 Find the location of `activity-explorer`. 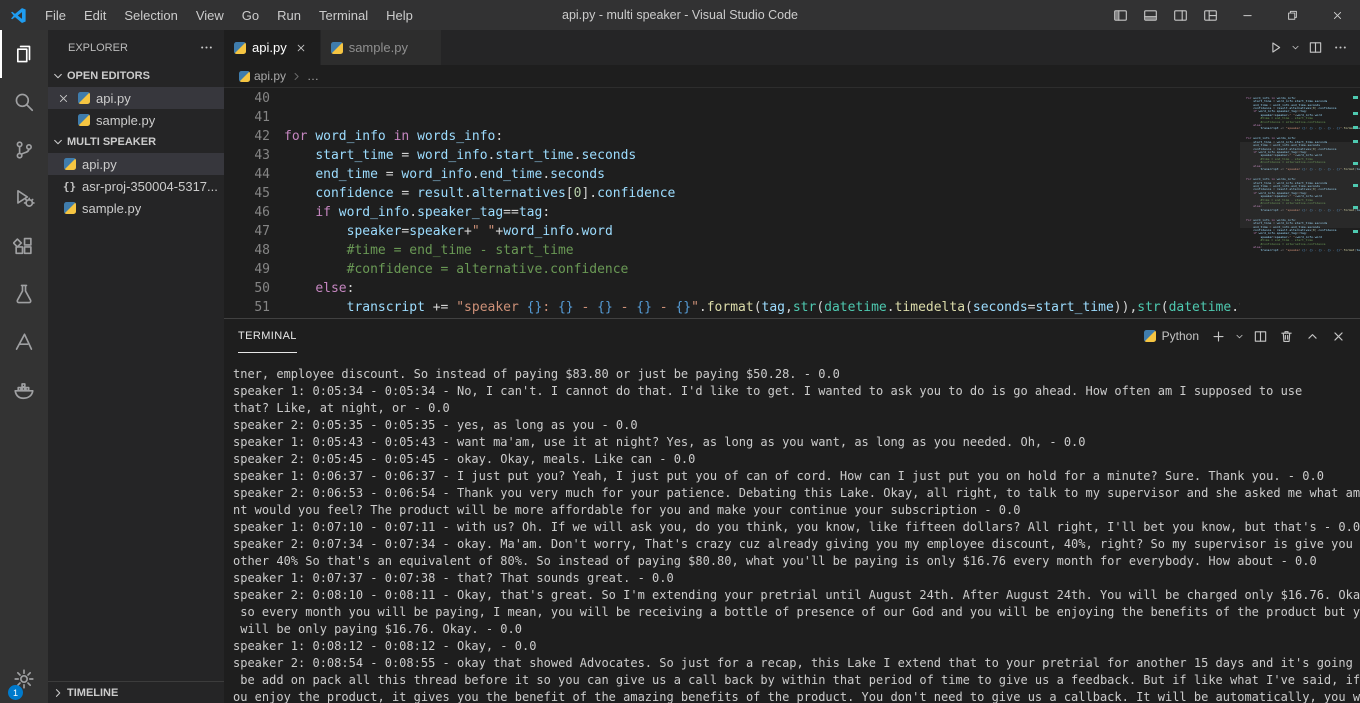

activity-explorer is located at coordinates (24, 54).